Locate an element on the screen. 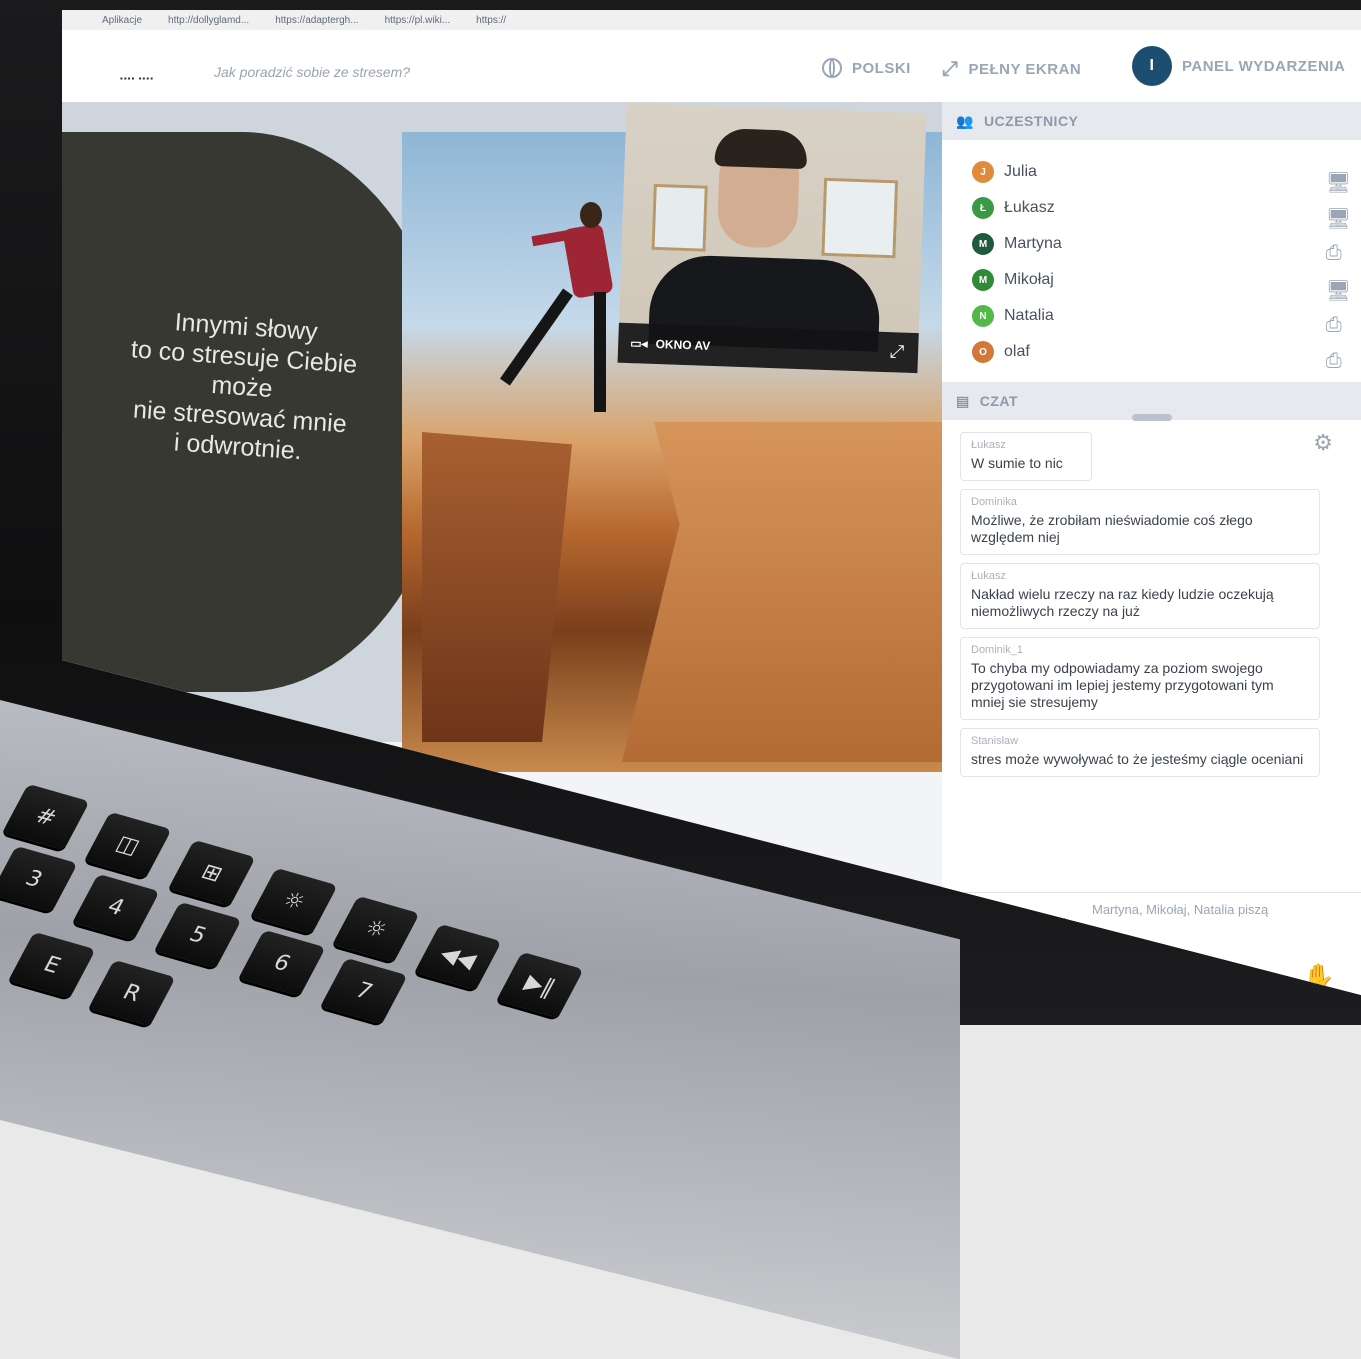 The height and width of the screenshot is (1359, 1361). avatar: Ł is located at coordinates (983, 208).